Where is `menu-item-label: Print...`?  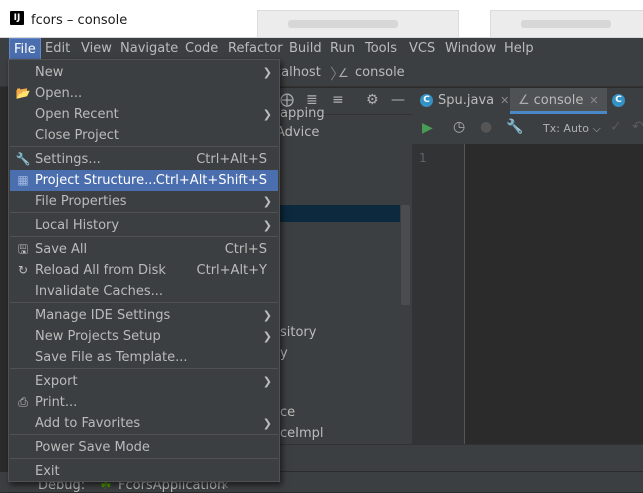 menu-item-label: Print... is located at coordinates (56, 402).